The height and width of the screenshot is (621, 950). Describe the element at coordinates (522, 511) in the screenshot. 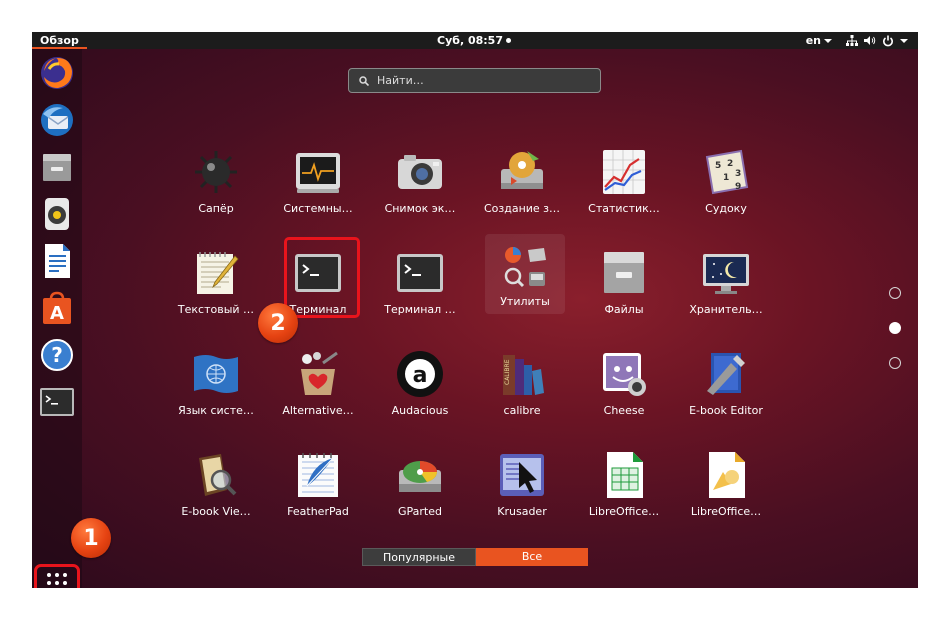

I see `app-label: Krusader` at that location.